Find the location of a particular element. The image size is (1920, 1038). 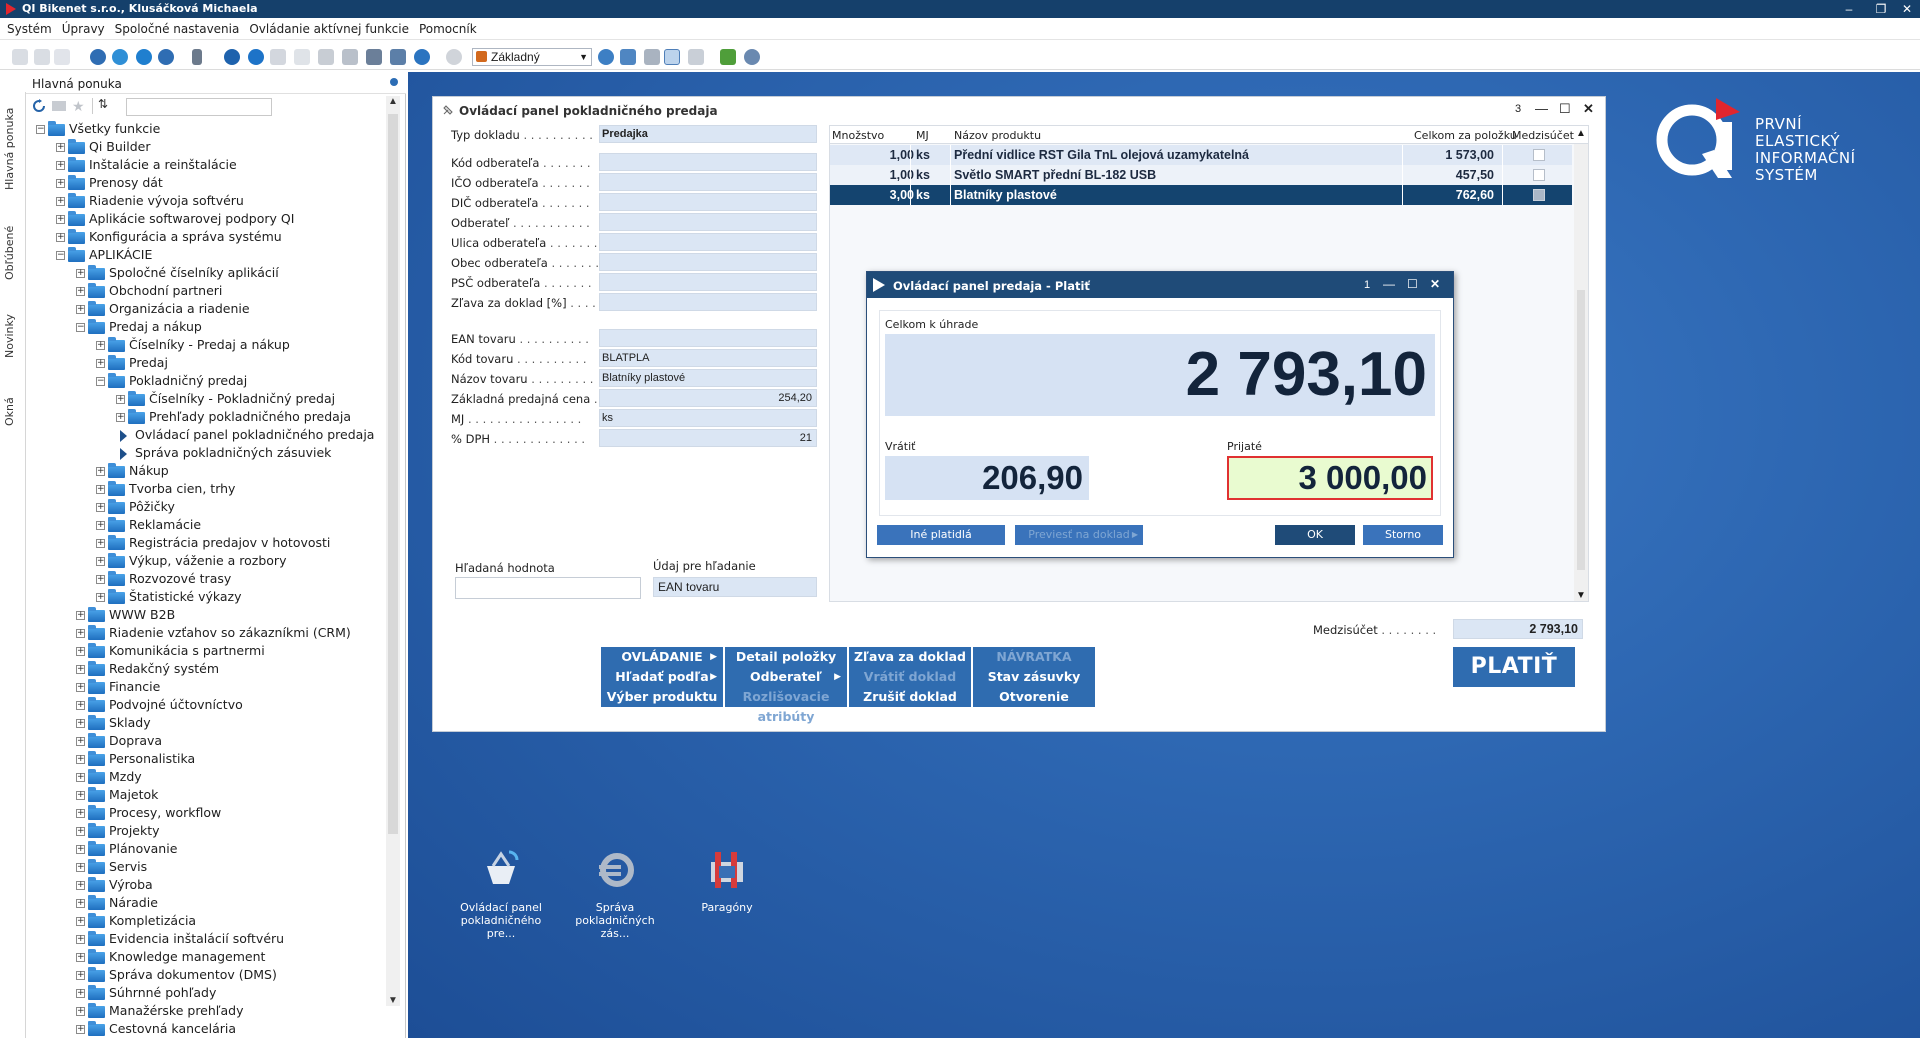

action-button: Vrátiť doklad is located at coordinates (910, 677).